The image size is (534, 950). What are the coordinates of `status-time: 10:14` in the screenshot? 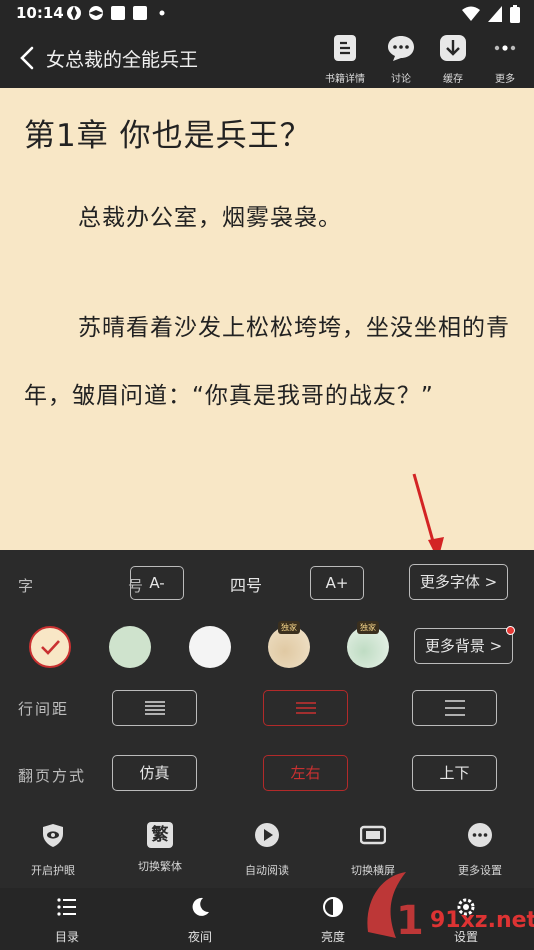 It's located at (40, 13).